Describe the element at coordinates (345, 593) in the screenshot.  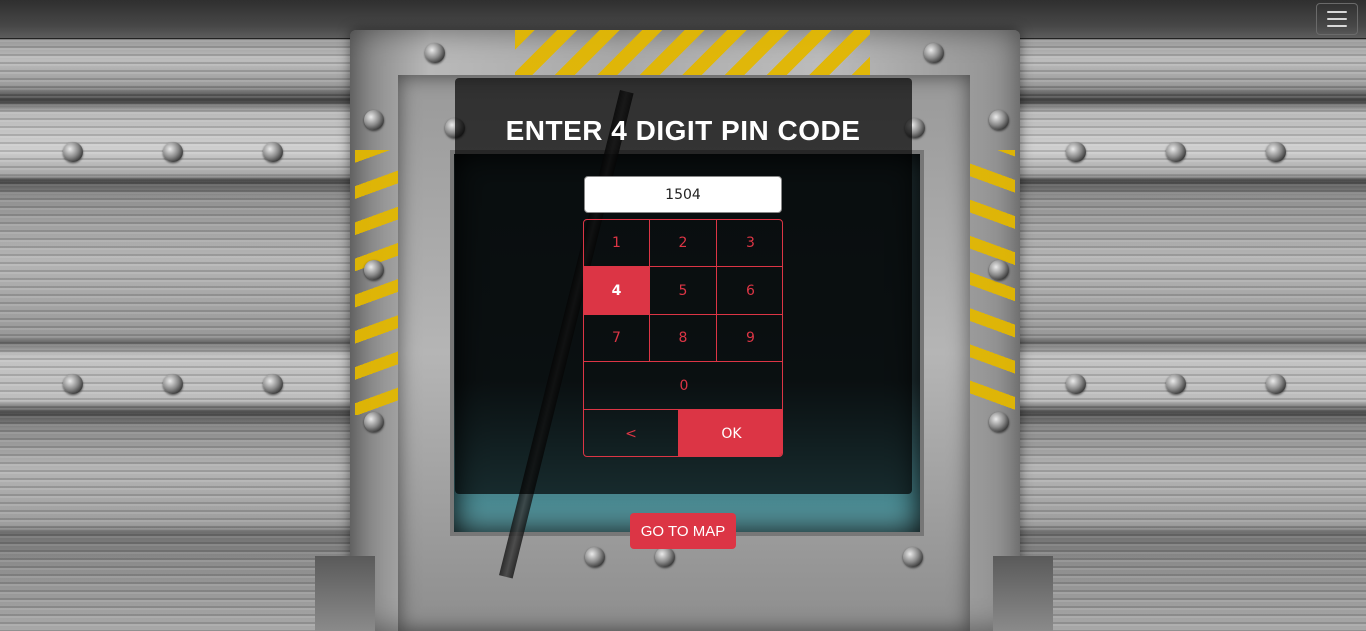
I see `floor-step-left` at that location.